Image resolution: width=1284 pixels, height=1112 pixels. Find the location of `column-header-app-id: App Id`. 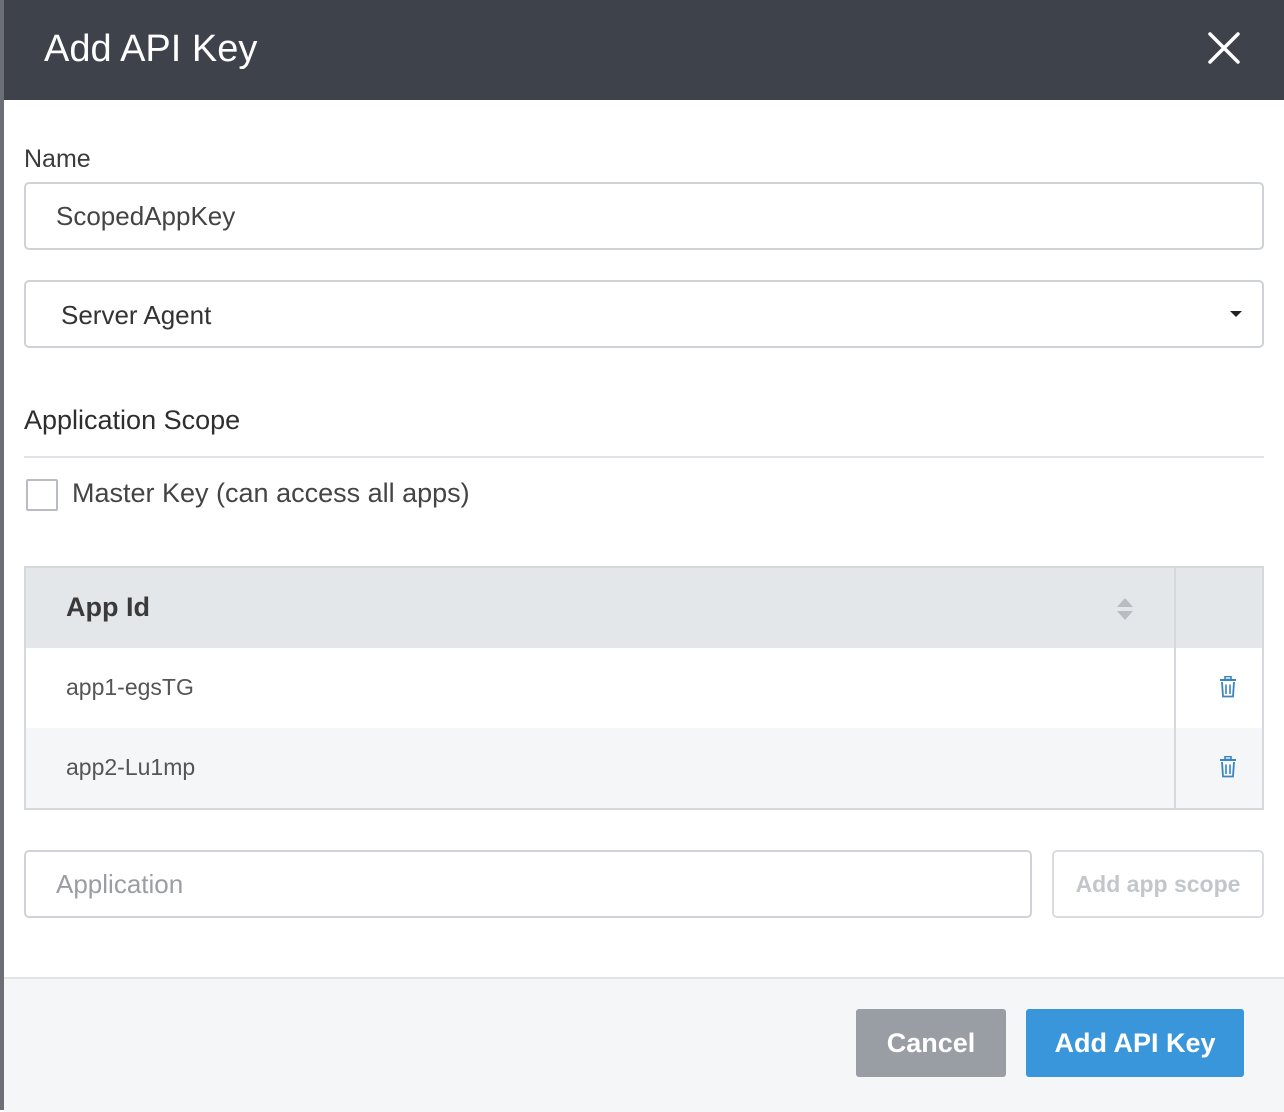

column-header-app-id: App Id is located at coordinates (108, 607).